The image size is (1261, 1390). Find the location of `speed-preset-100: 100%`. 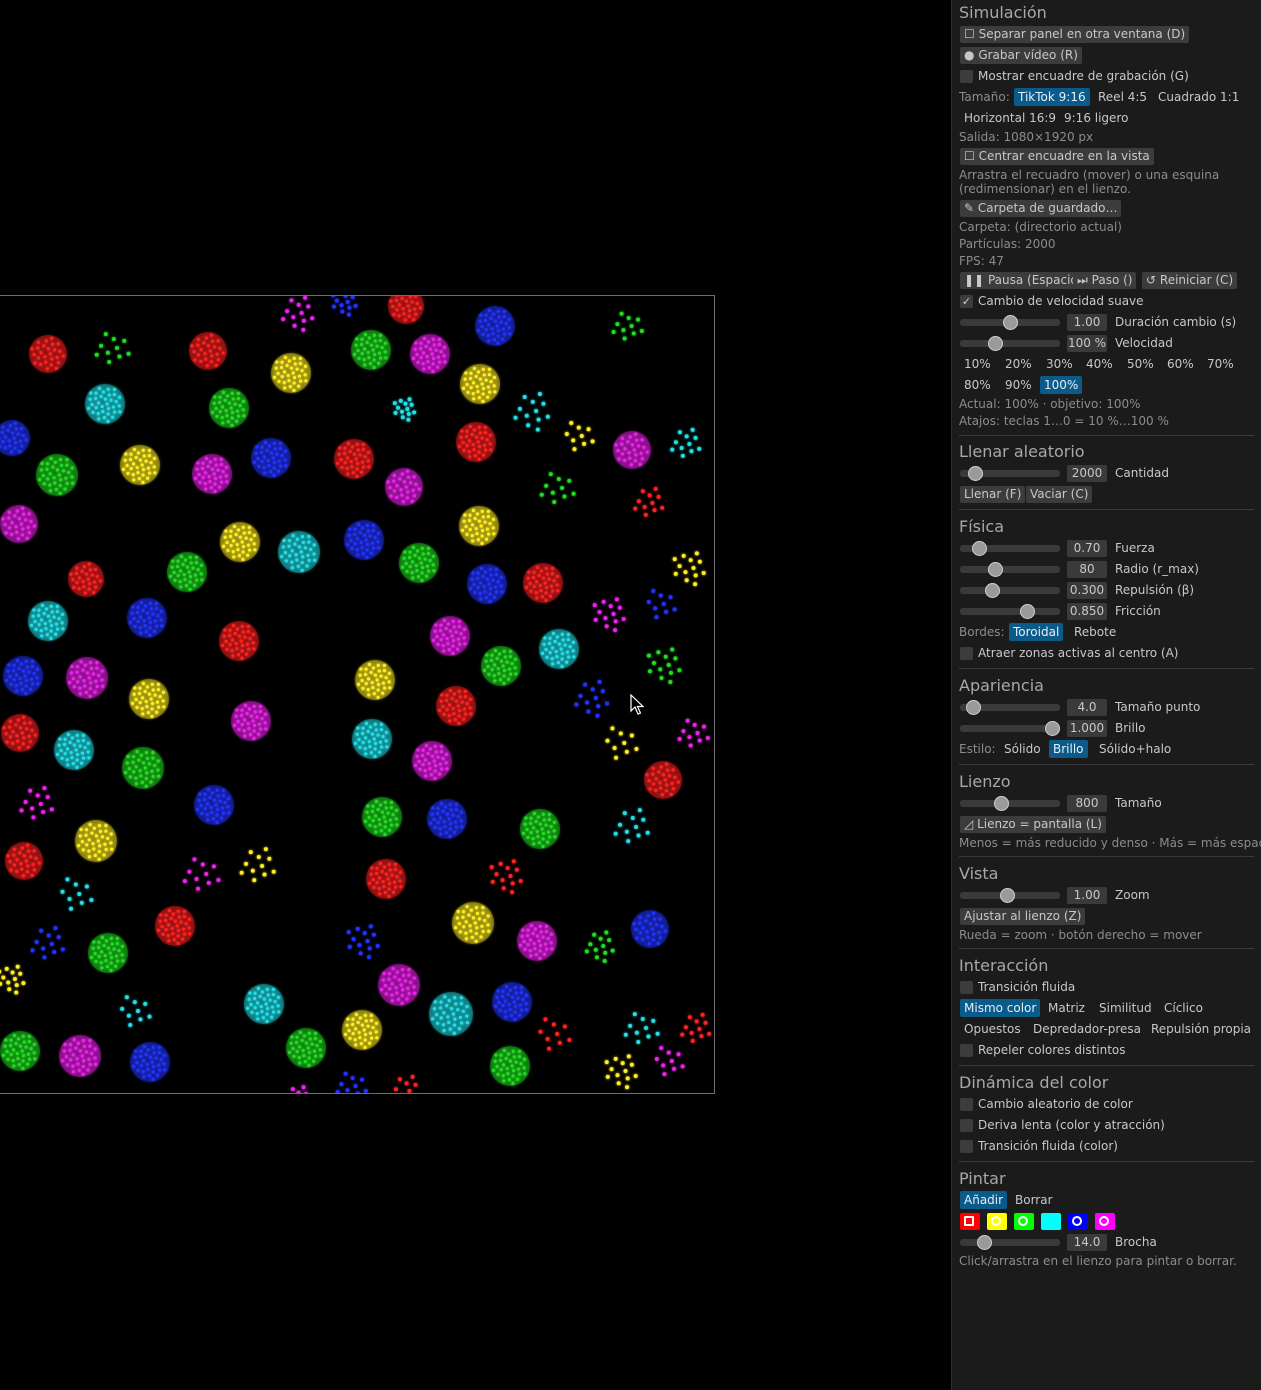

speed-preset-100: 100% is located at coordinates (1061, 385).